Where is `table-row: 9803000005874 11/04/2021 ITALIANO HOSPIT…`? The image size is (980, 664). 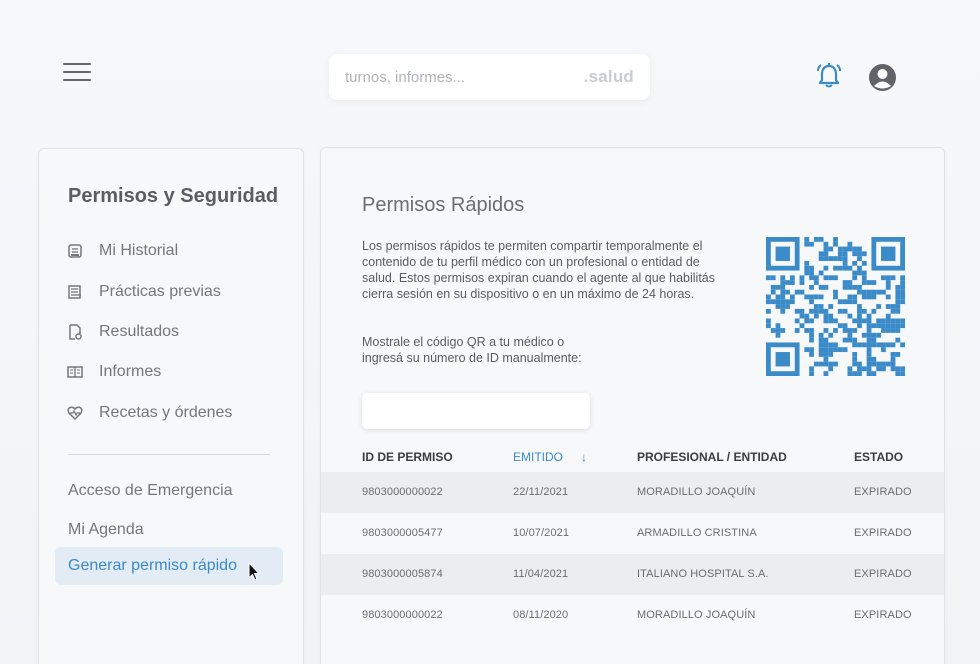 table-row: 9803000005874 11/04/2021 ITALIANO HOSPIT… is located at coordinates (632, 574).